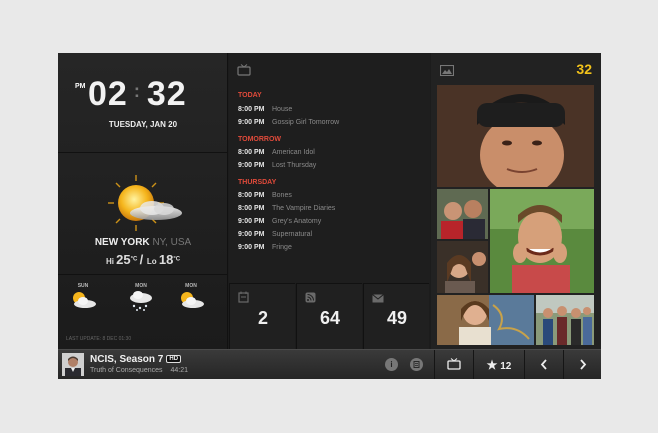 This screenshot has height=433, width=658. I want to click on favorites-count: 12, so click(506, 366).